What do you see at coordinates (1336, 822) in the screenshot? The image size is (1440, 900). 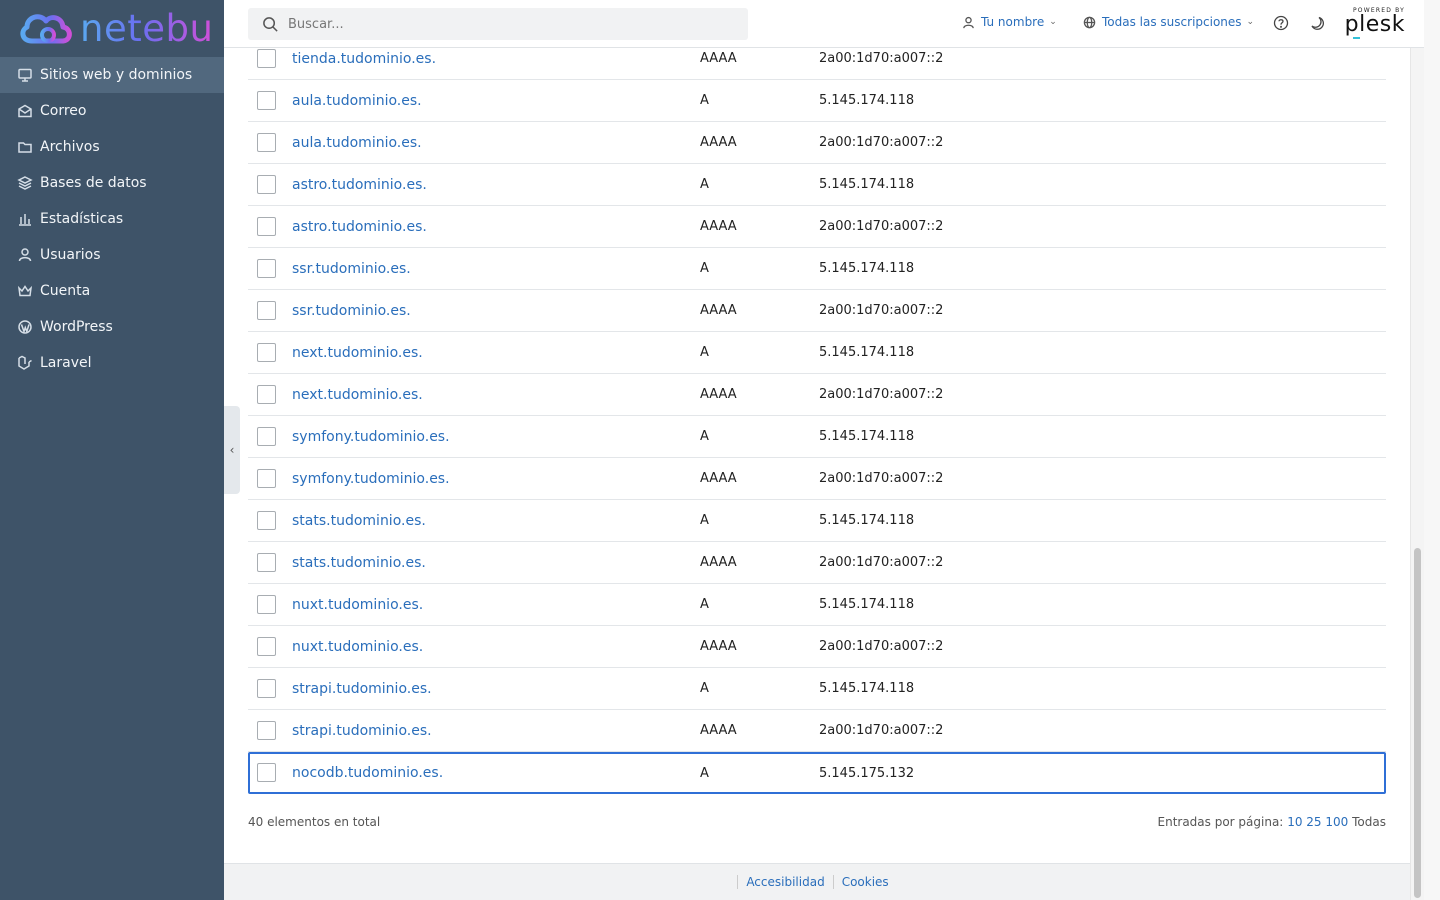 I see `page-size-100-link: 100` at bounding box center [1336, 822].